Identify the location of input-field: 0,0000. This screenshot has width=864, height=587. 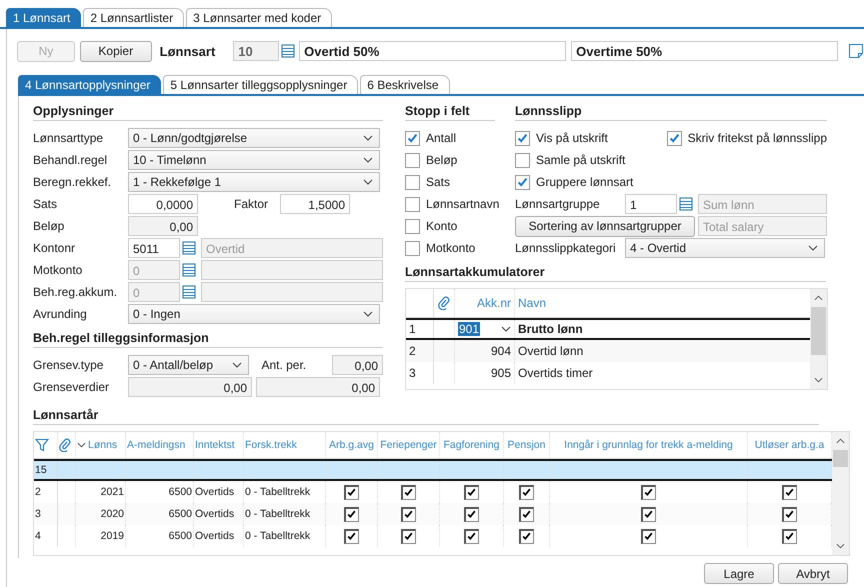
(163, 204).